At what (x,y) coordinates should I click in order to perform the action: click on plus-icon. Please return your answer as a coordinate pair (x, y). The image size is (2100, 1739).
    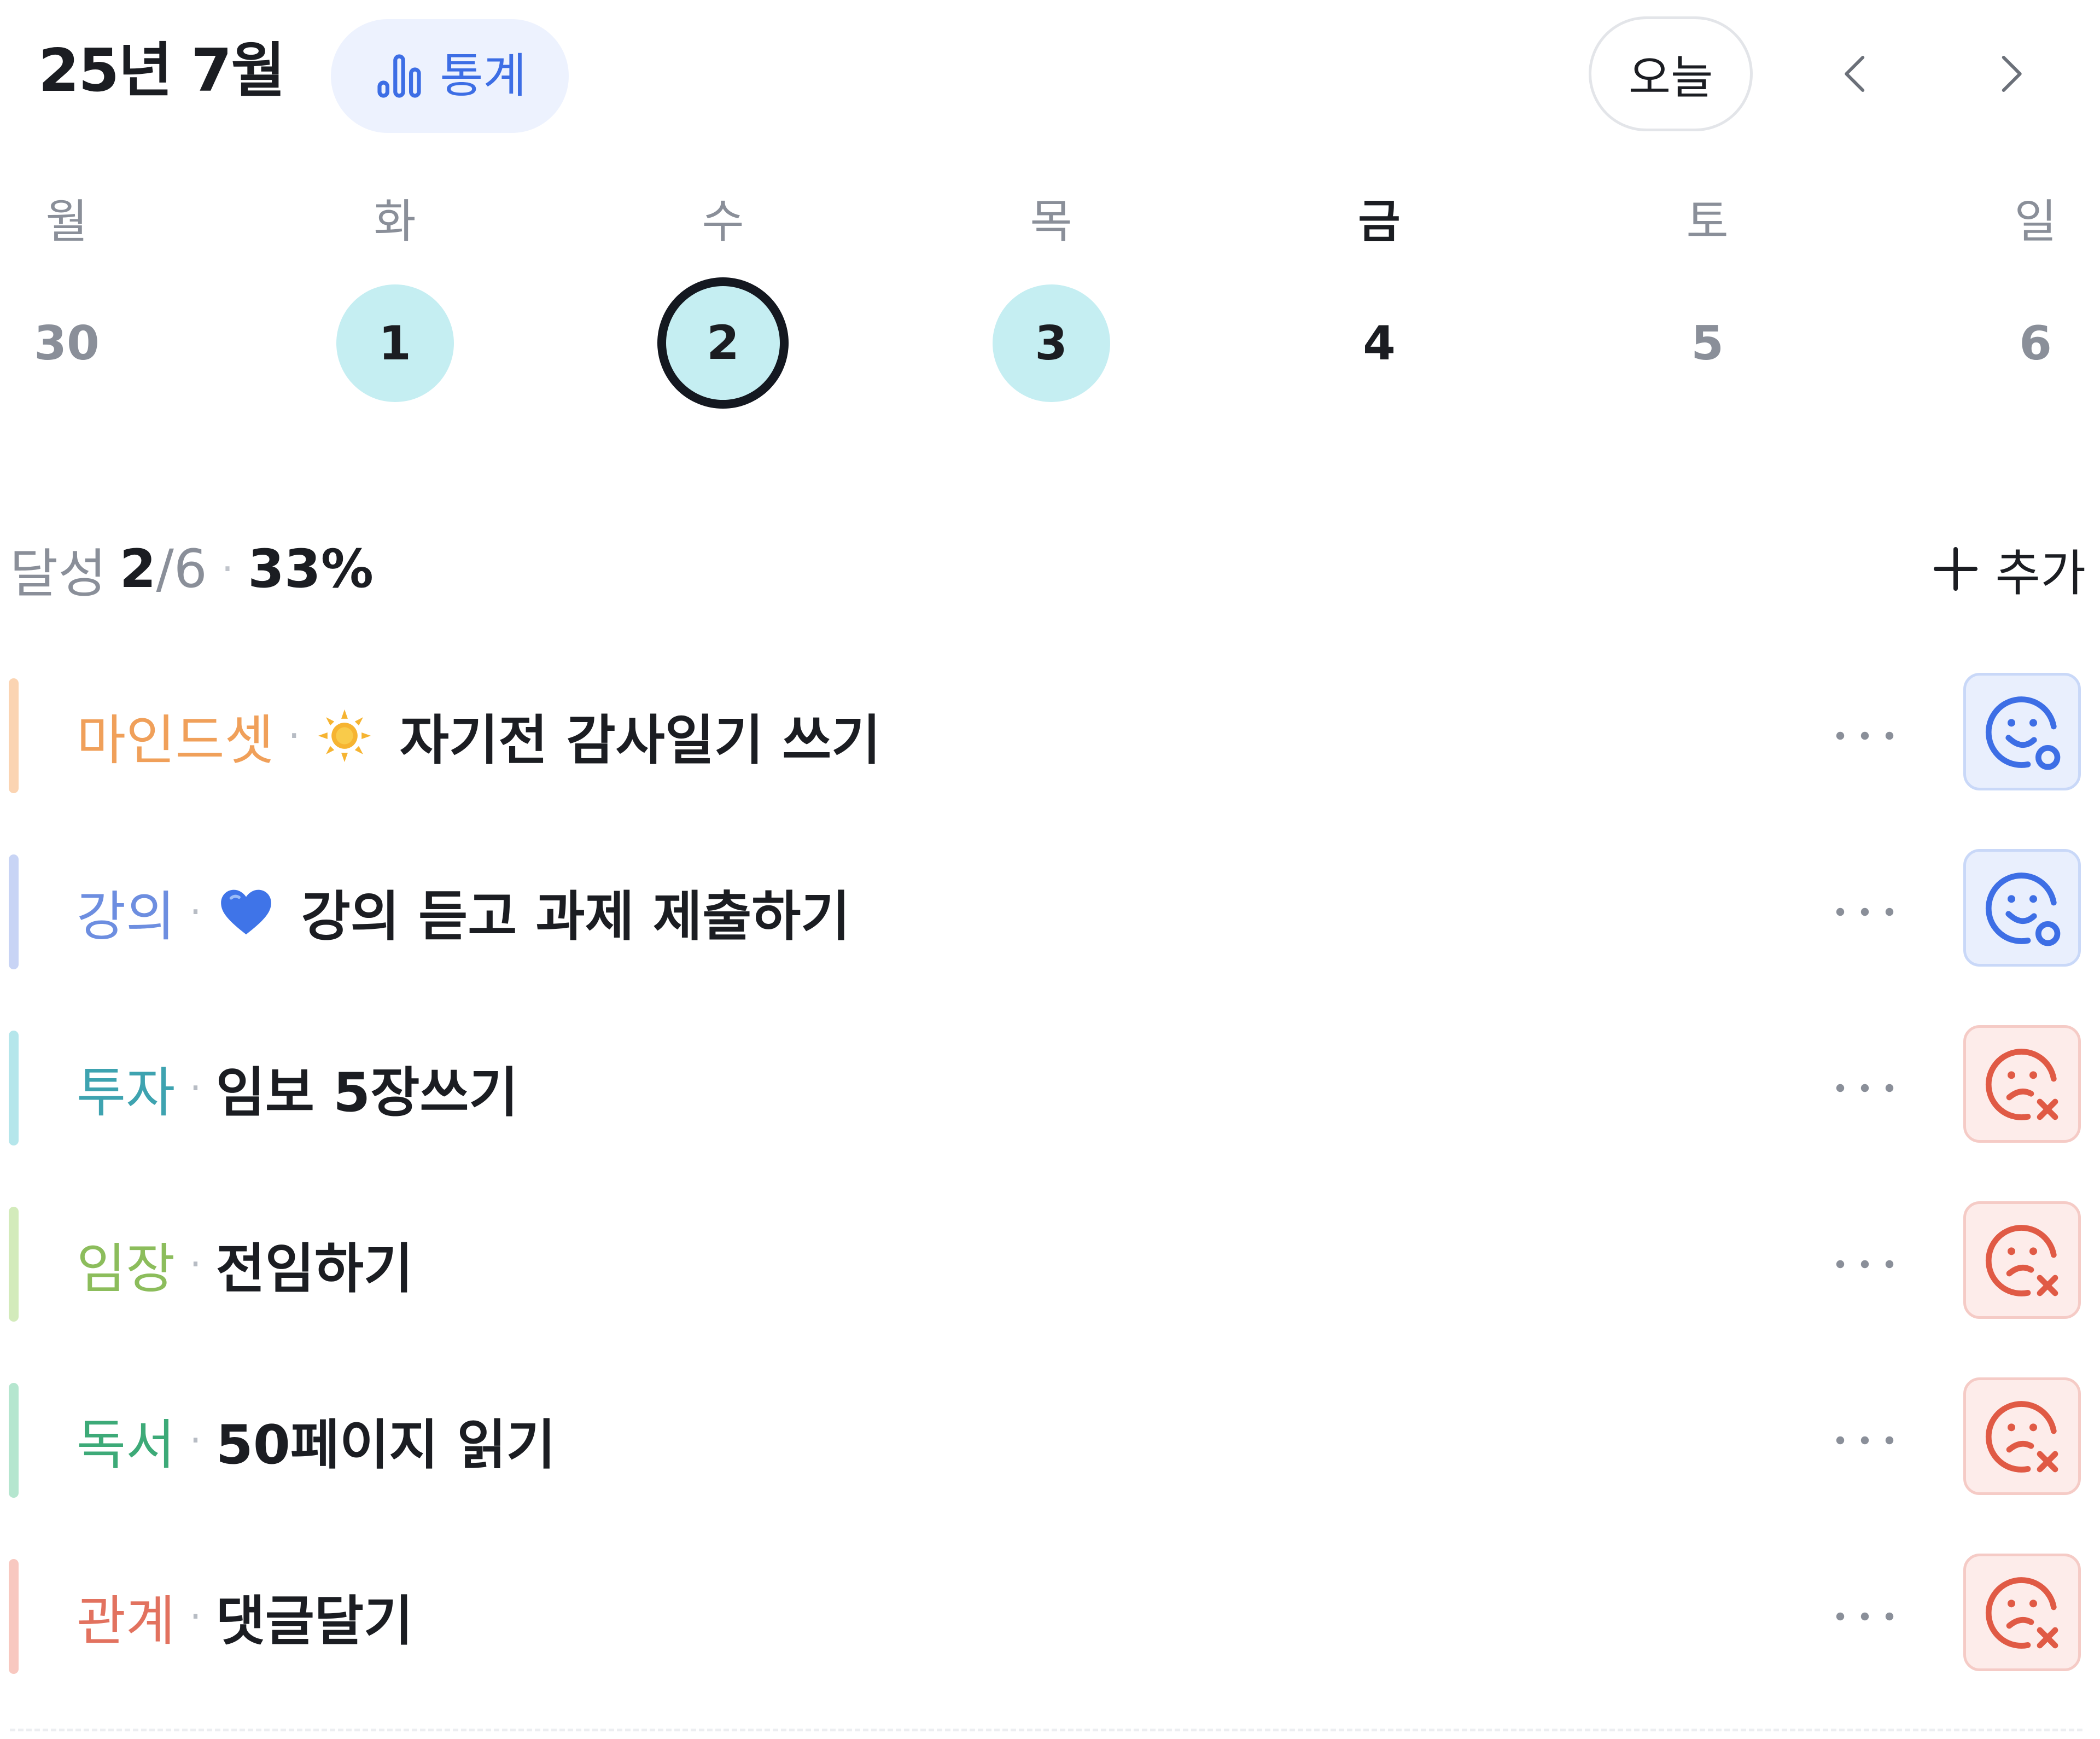
    Looking at the image, I should click on (1956, 569).